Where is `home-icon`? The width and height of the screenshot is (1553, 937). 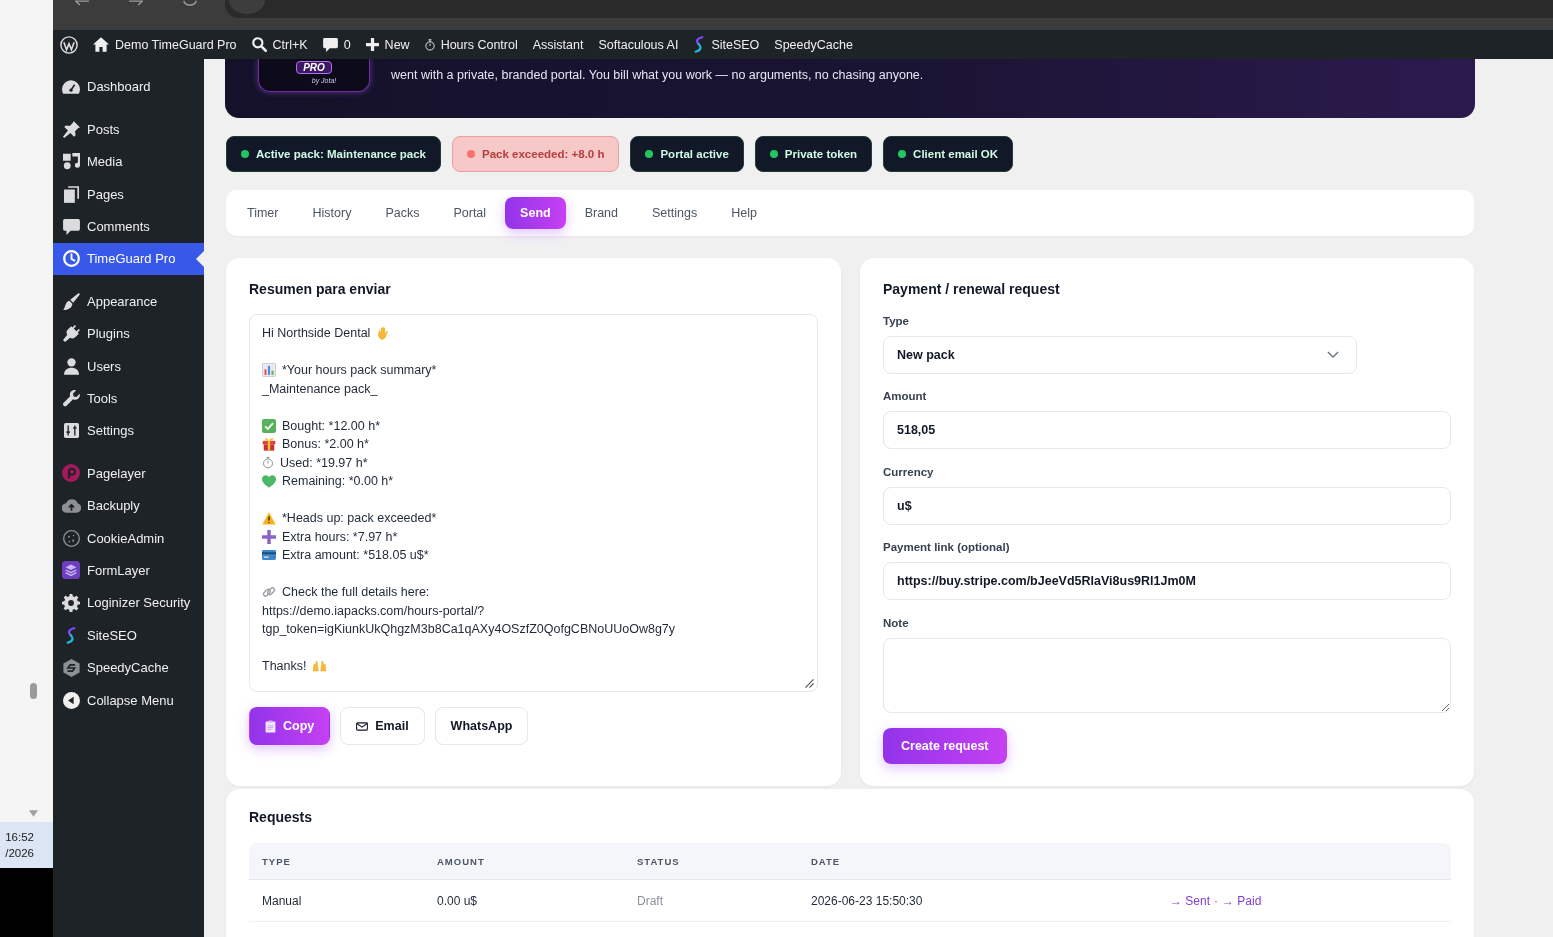 home-icon is located at coordinates (101, 44).